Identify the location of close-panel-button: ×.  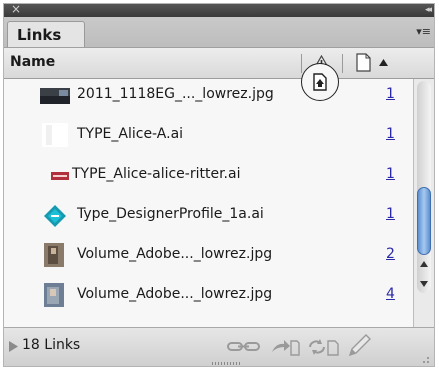
(16, 10).